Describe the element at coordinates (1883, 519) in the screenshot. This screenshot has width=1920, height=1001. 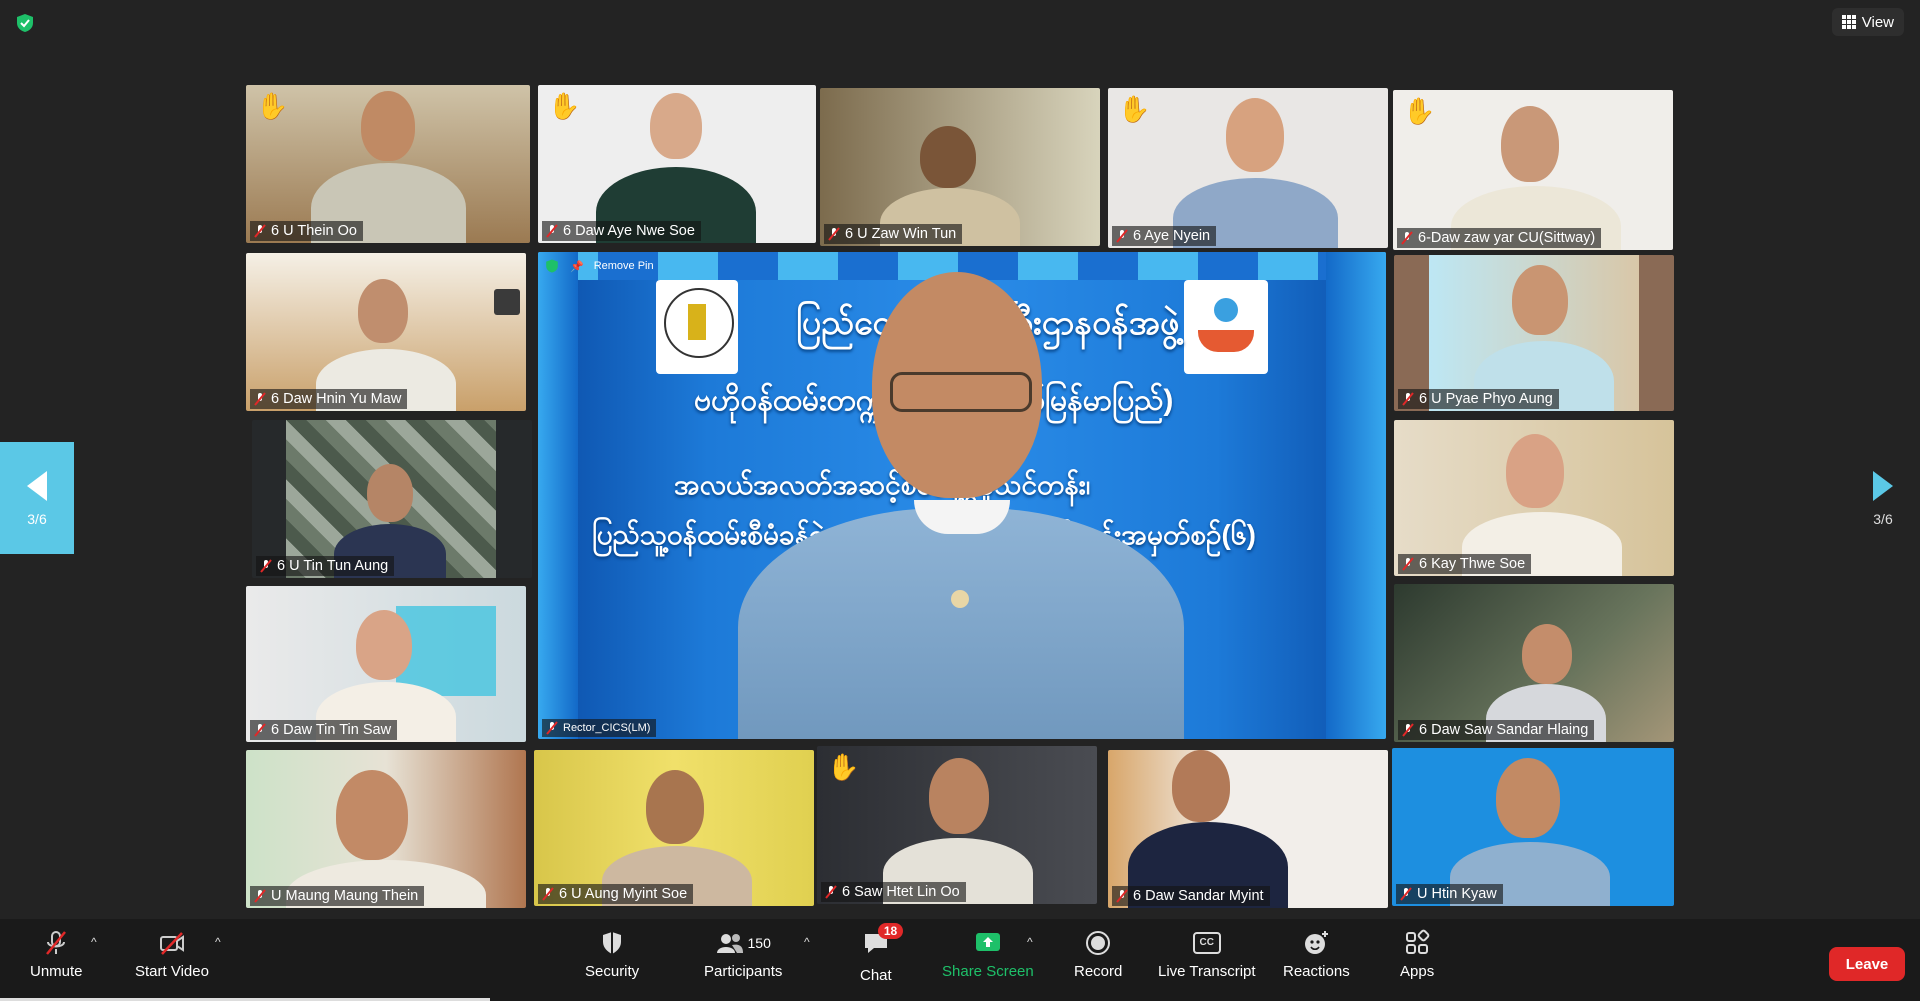
I see `page-indicator-right: 3/6` at that location.